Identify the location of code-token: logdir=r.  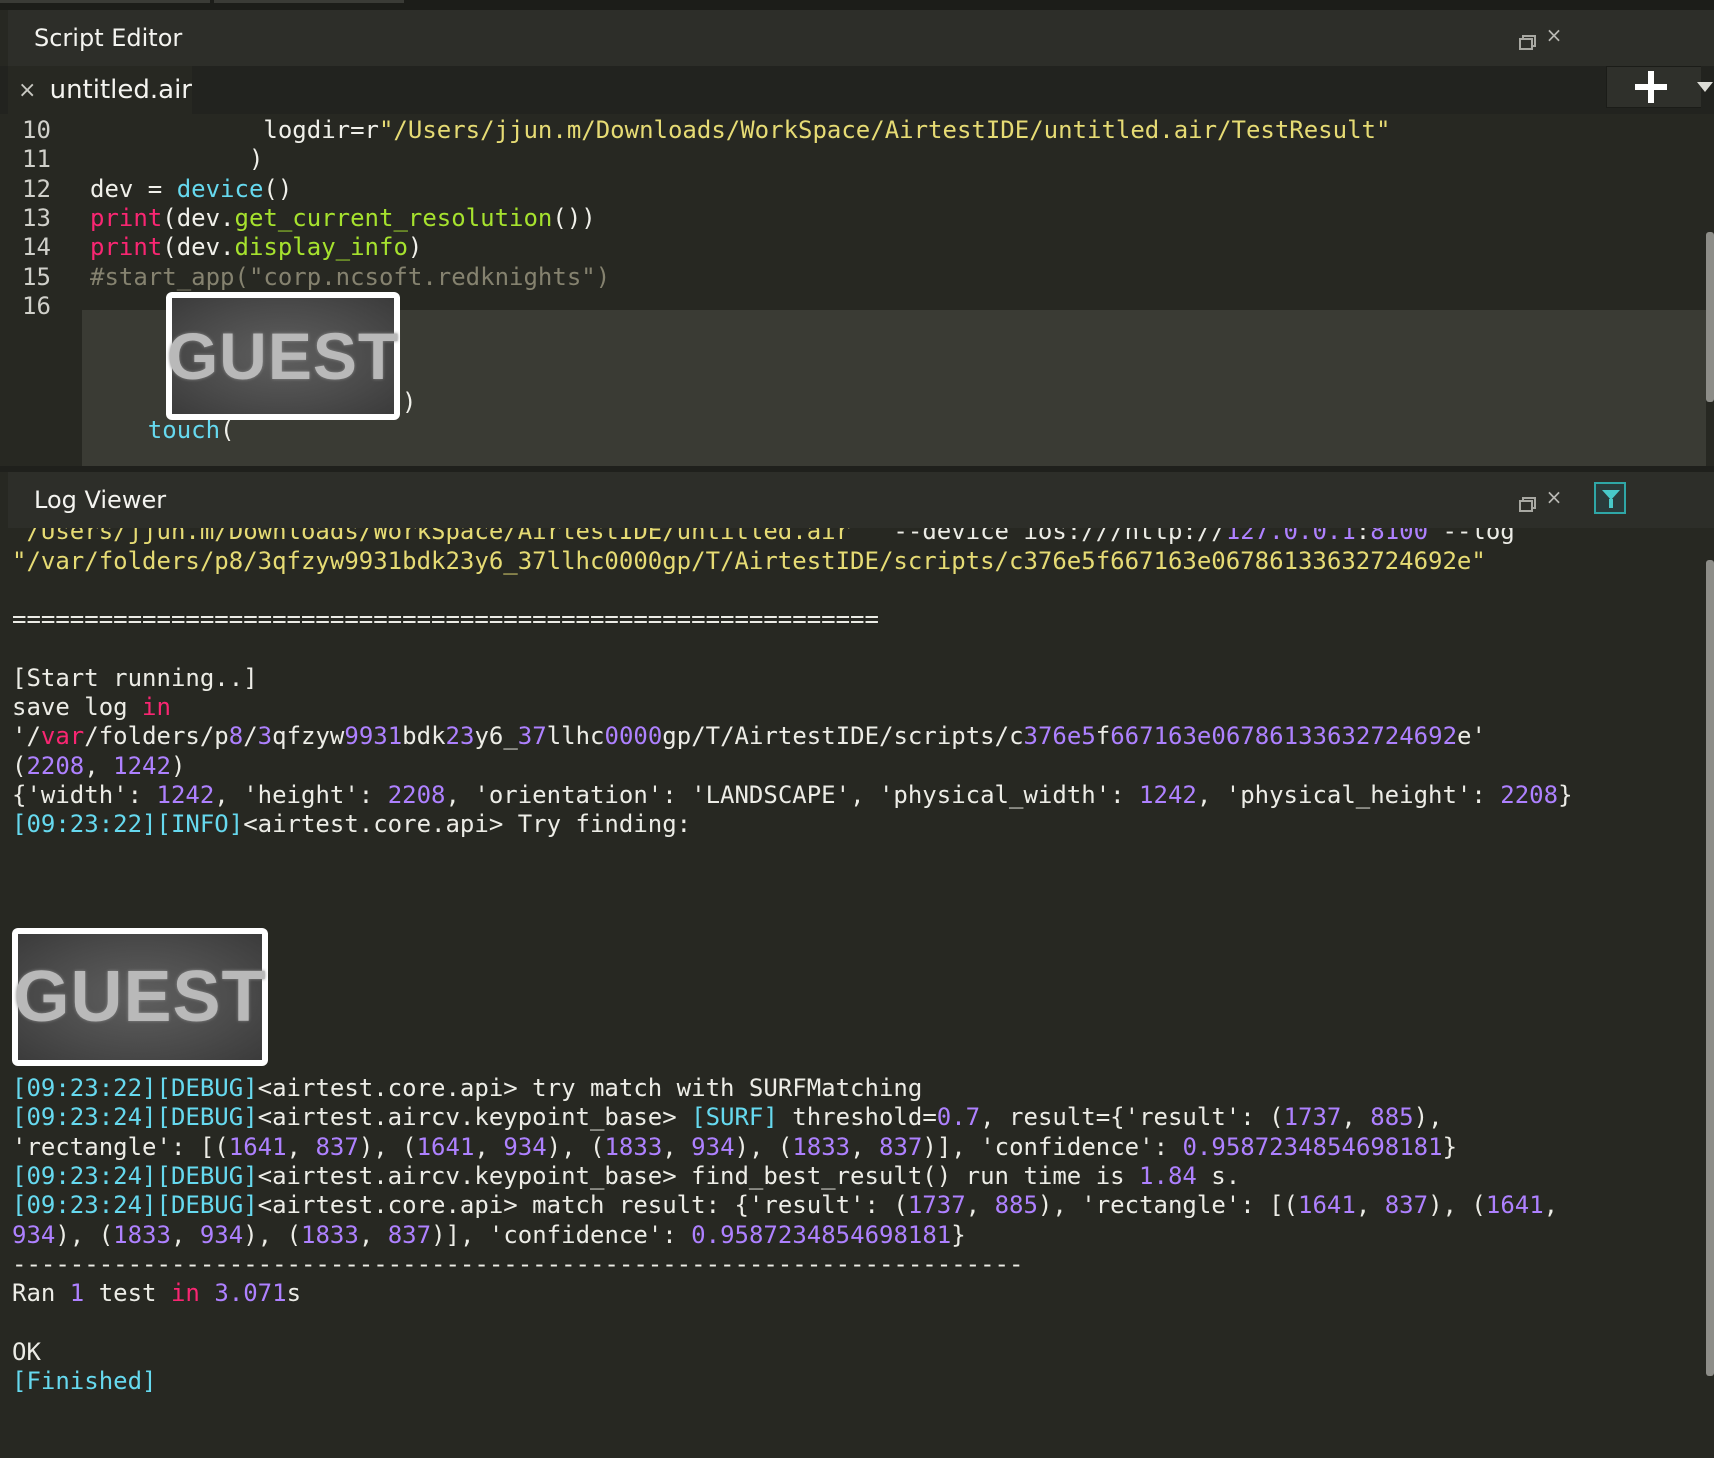
(234, 130).